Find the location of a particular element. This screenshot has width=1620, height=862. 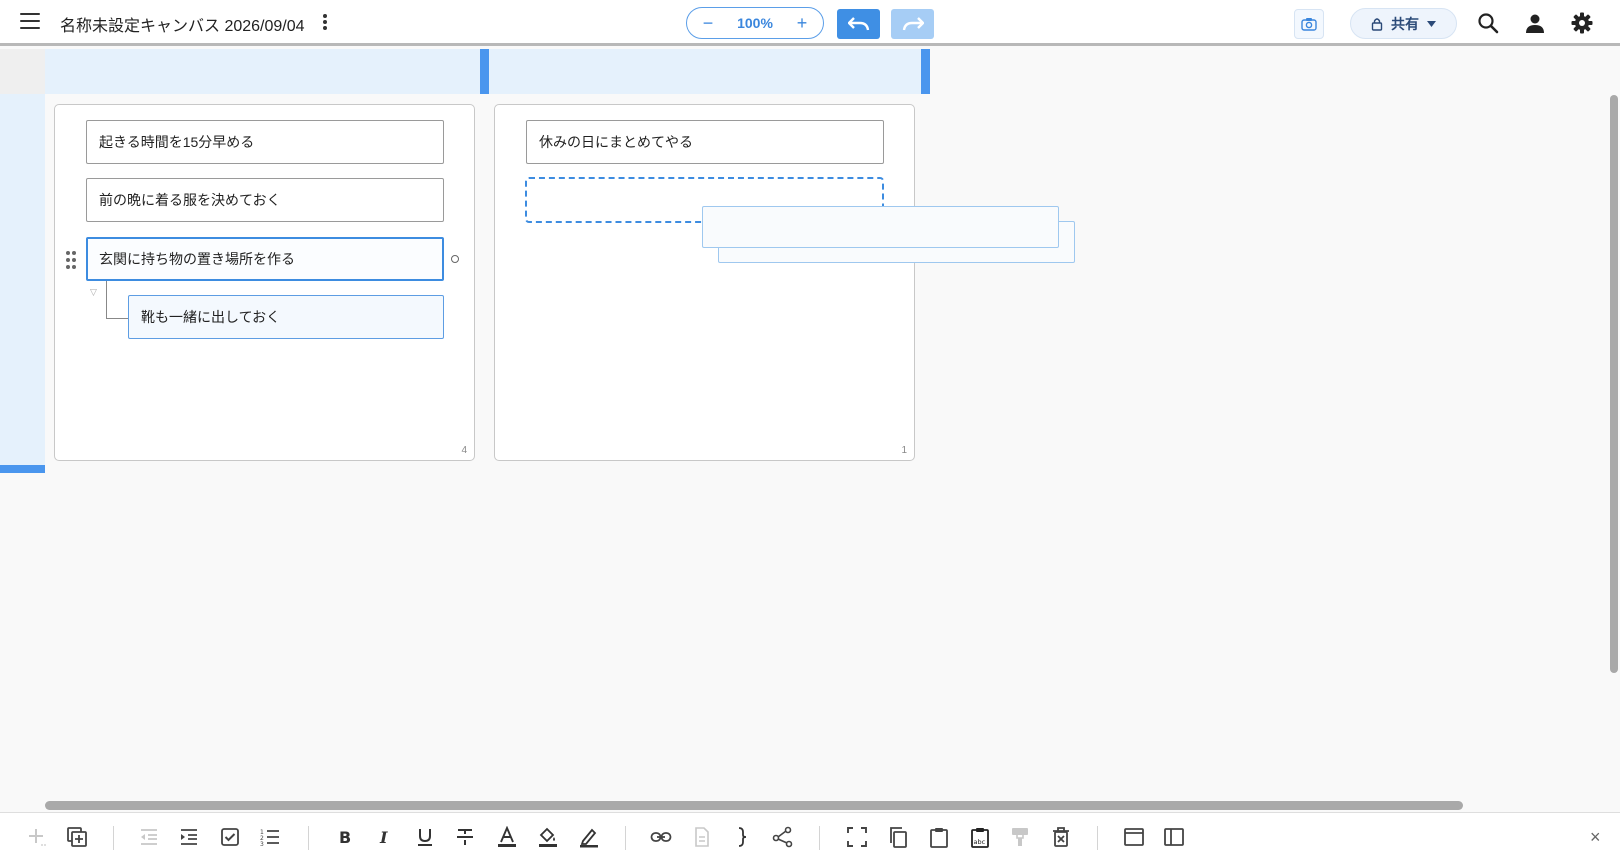

row-header is located at coordinates (22, 280).